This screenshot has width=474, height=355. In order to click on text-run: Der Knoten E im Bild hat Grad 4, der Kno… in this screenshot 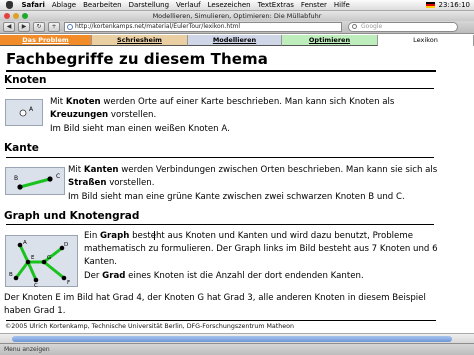, I will do `click(215, 298)`.